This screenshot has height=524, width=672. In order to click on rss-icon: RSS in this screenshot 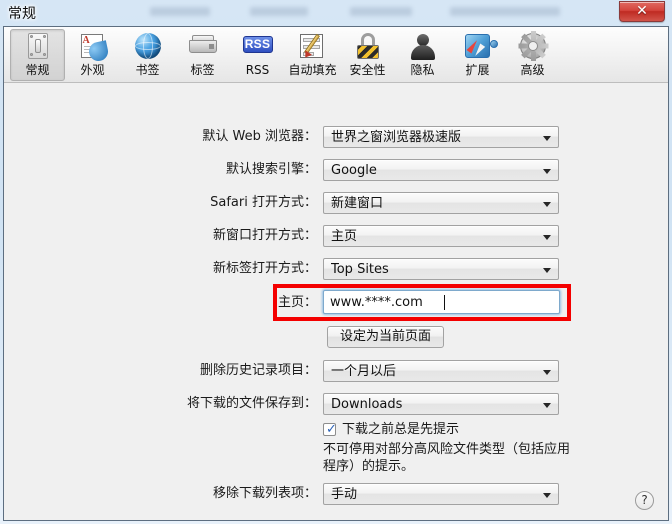, I will do `click(258, 47)`.